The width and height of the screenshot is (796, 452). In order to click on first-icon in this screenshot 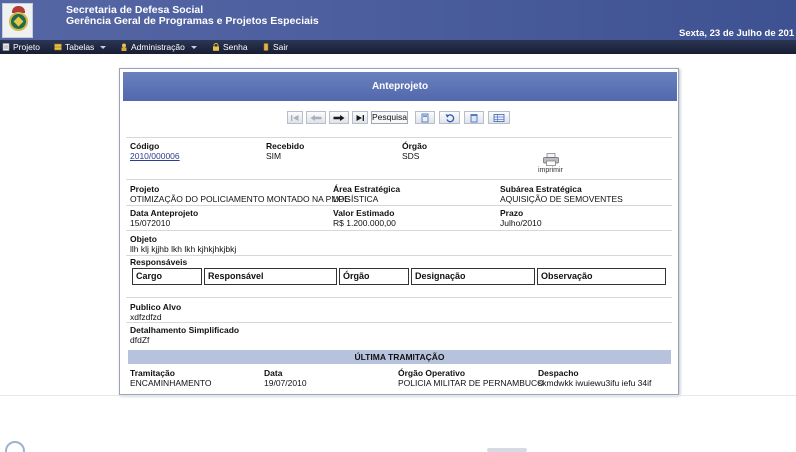, I will do `click(295, 117)`.